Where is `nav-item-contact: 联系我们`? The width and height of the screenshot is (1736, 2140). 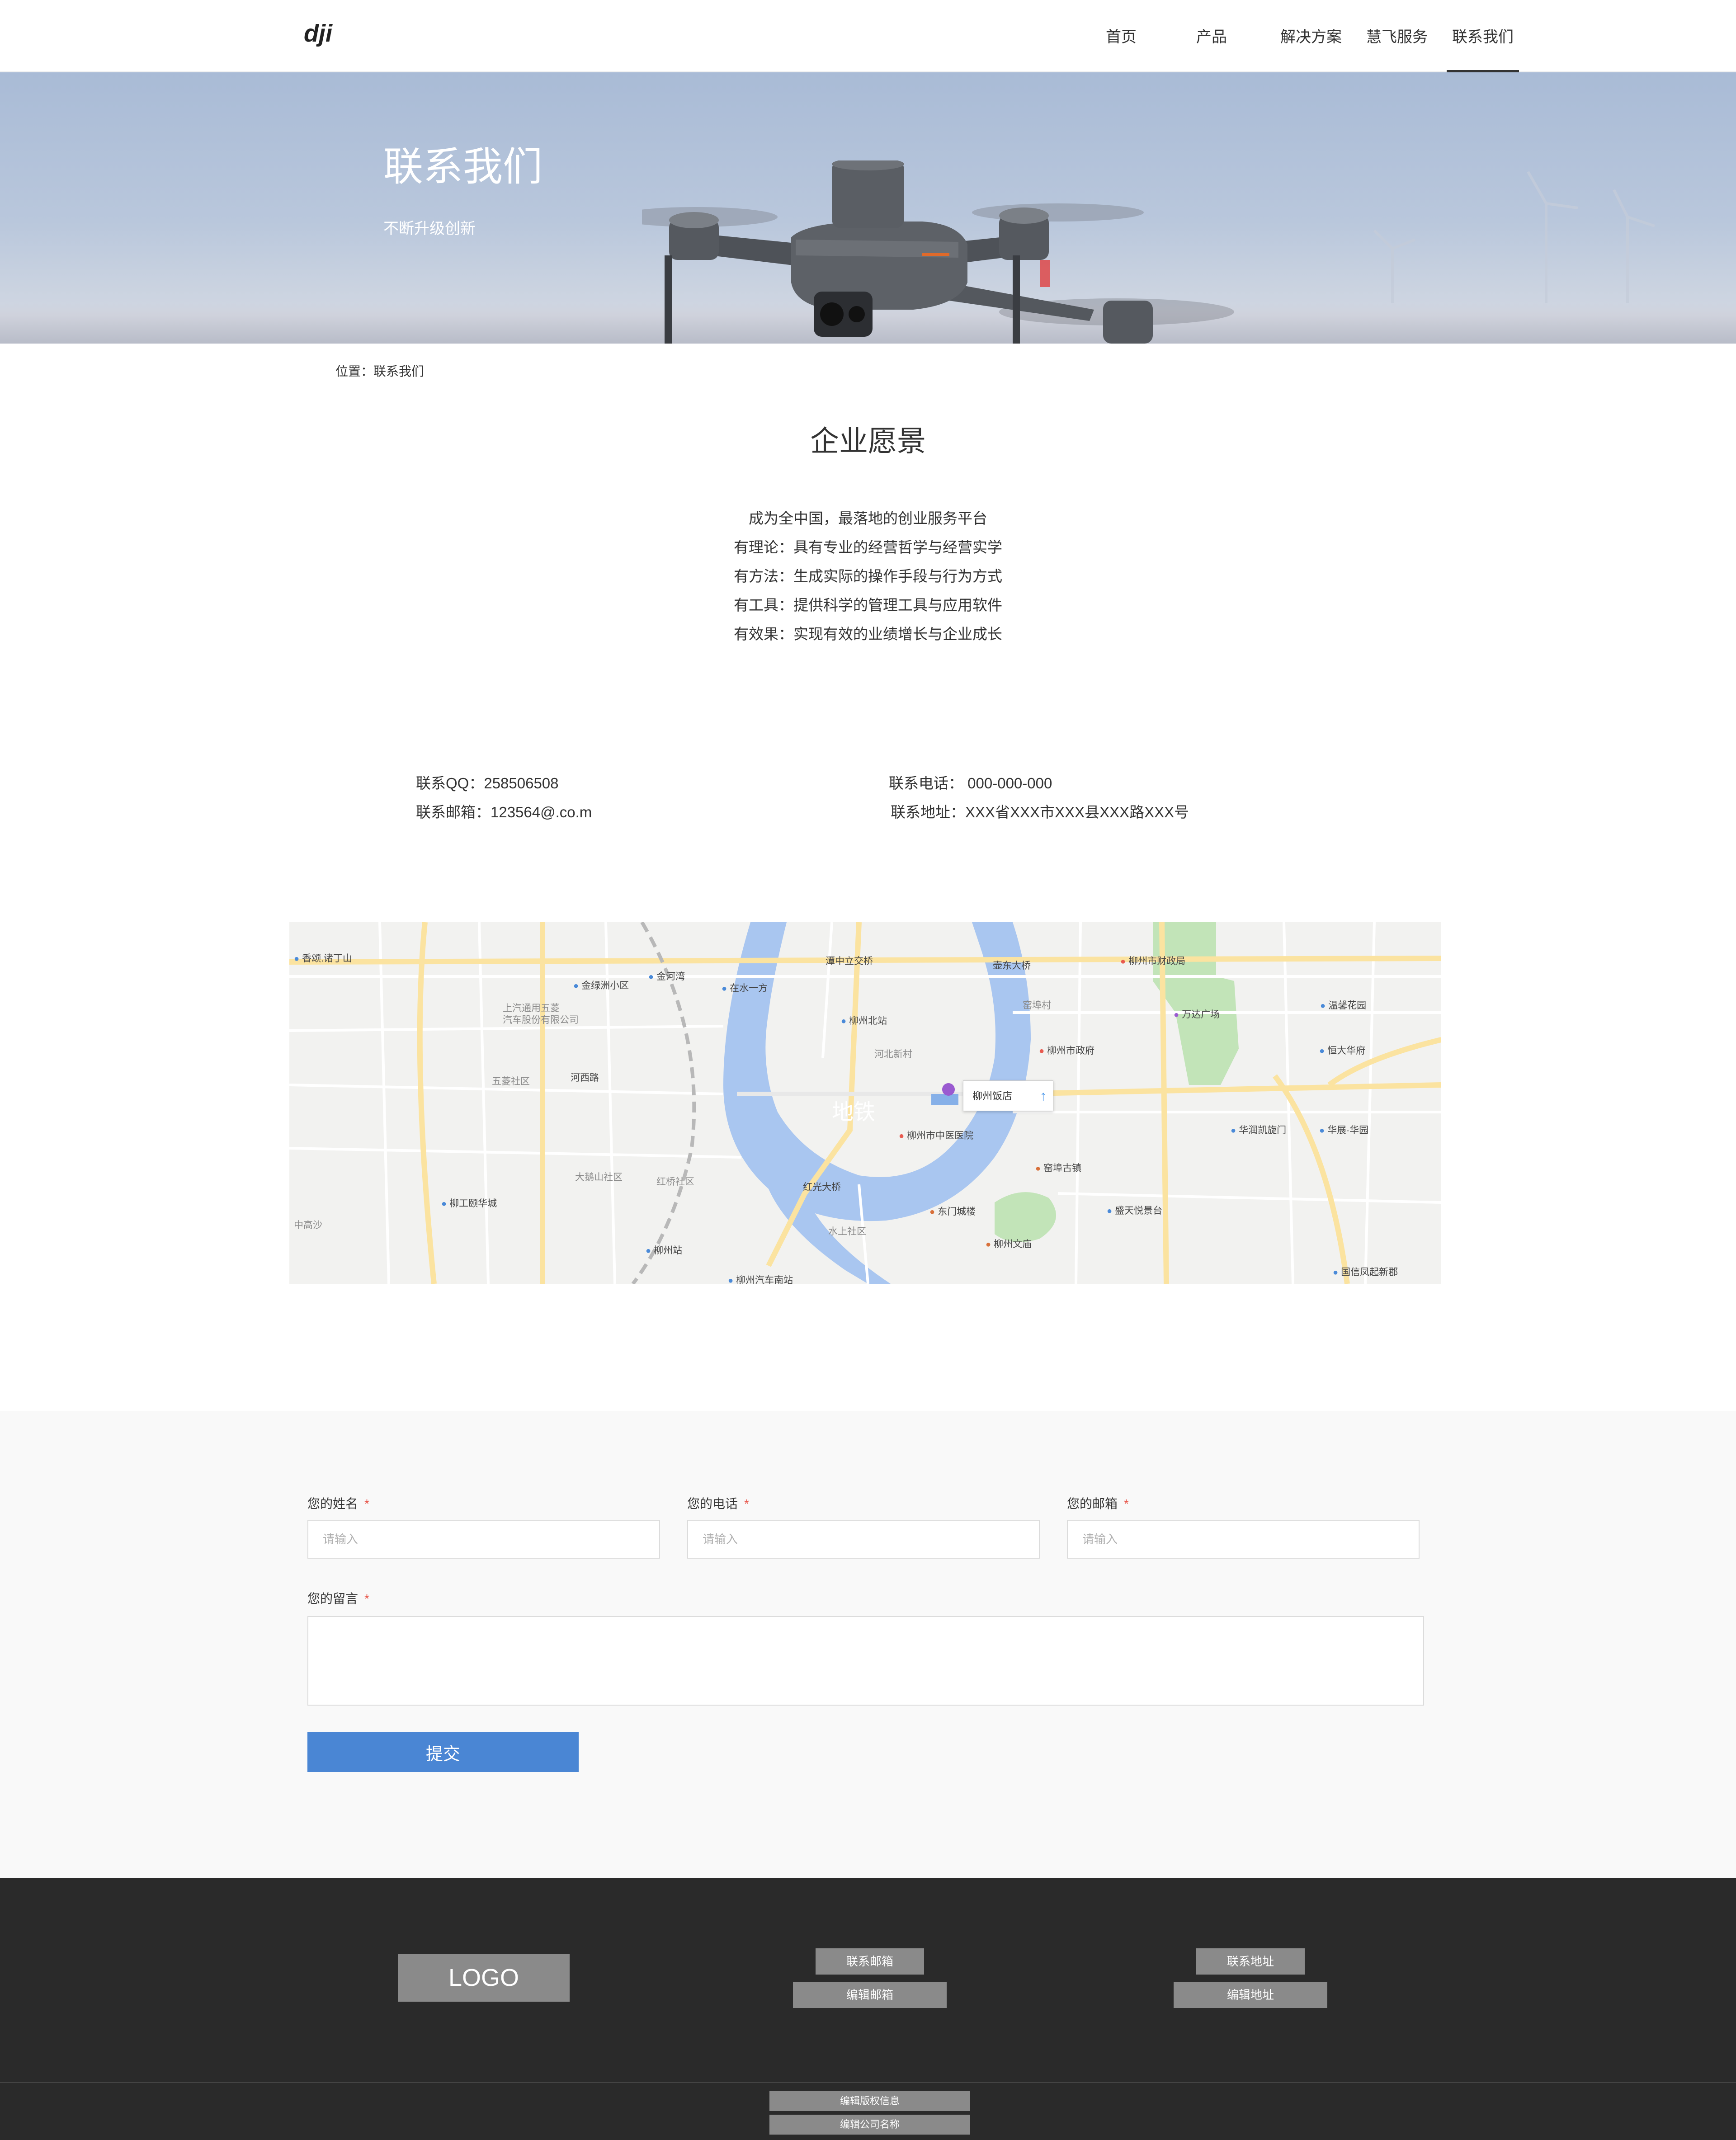 nav-item-contact: 联系我们 is located at coordinates (1483, 36).